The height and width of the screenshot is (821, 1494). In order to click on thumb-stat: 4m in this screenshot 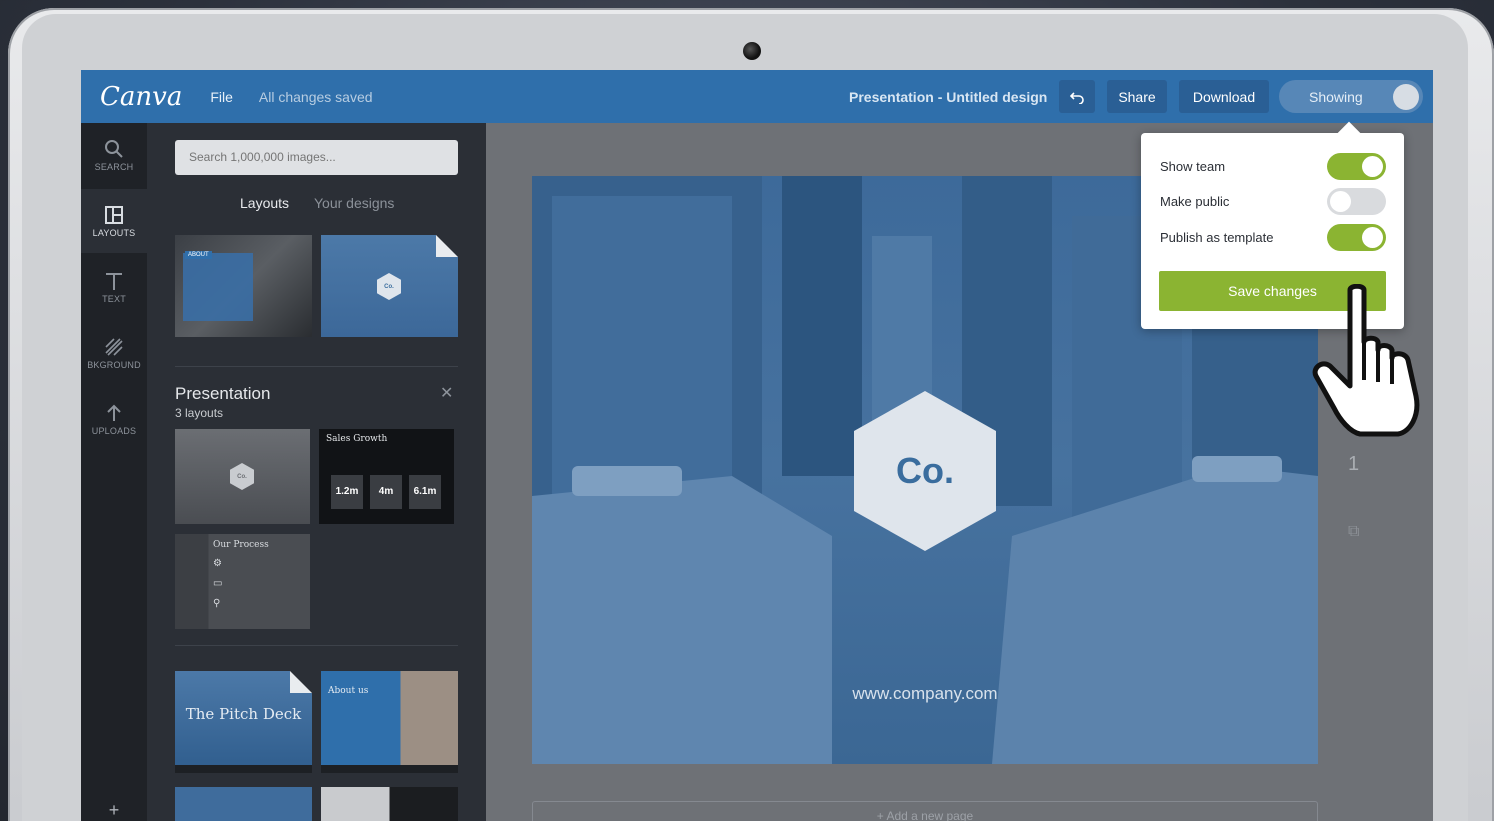, I will do `click(386, 492)`.